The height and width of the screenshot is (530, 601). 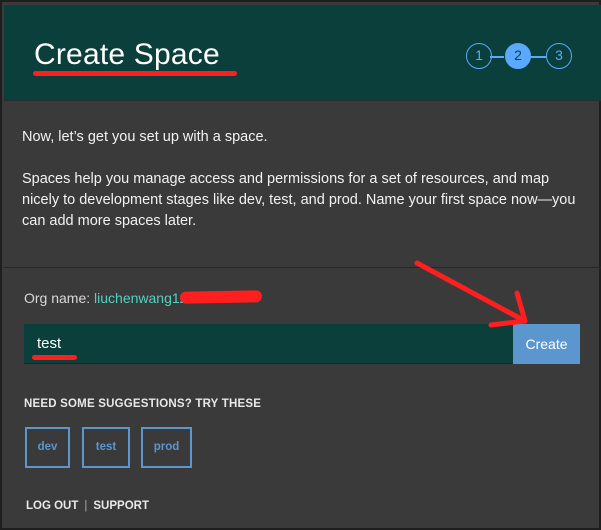 I want to click on step-3: 3, so click(x=559, y=56).